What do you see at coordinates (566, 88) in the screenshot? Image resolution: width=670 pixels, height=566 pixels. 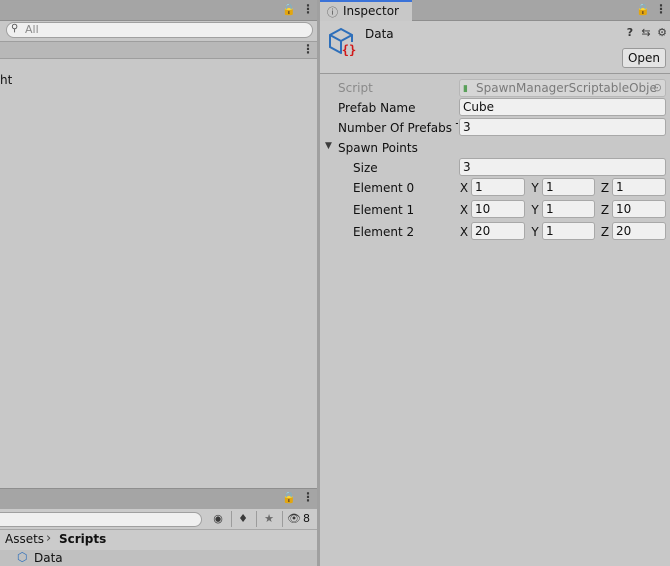 I see `script-field-value: SpawnManagerScriptableObje` at bounding box center [566, 88].